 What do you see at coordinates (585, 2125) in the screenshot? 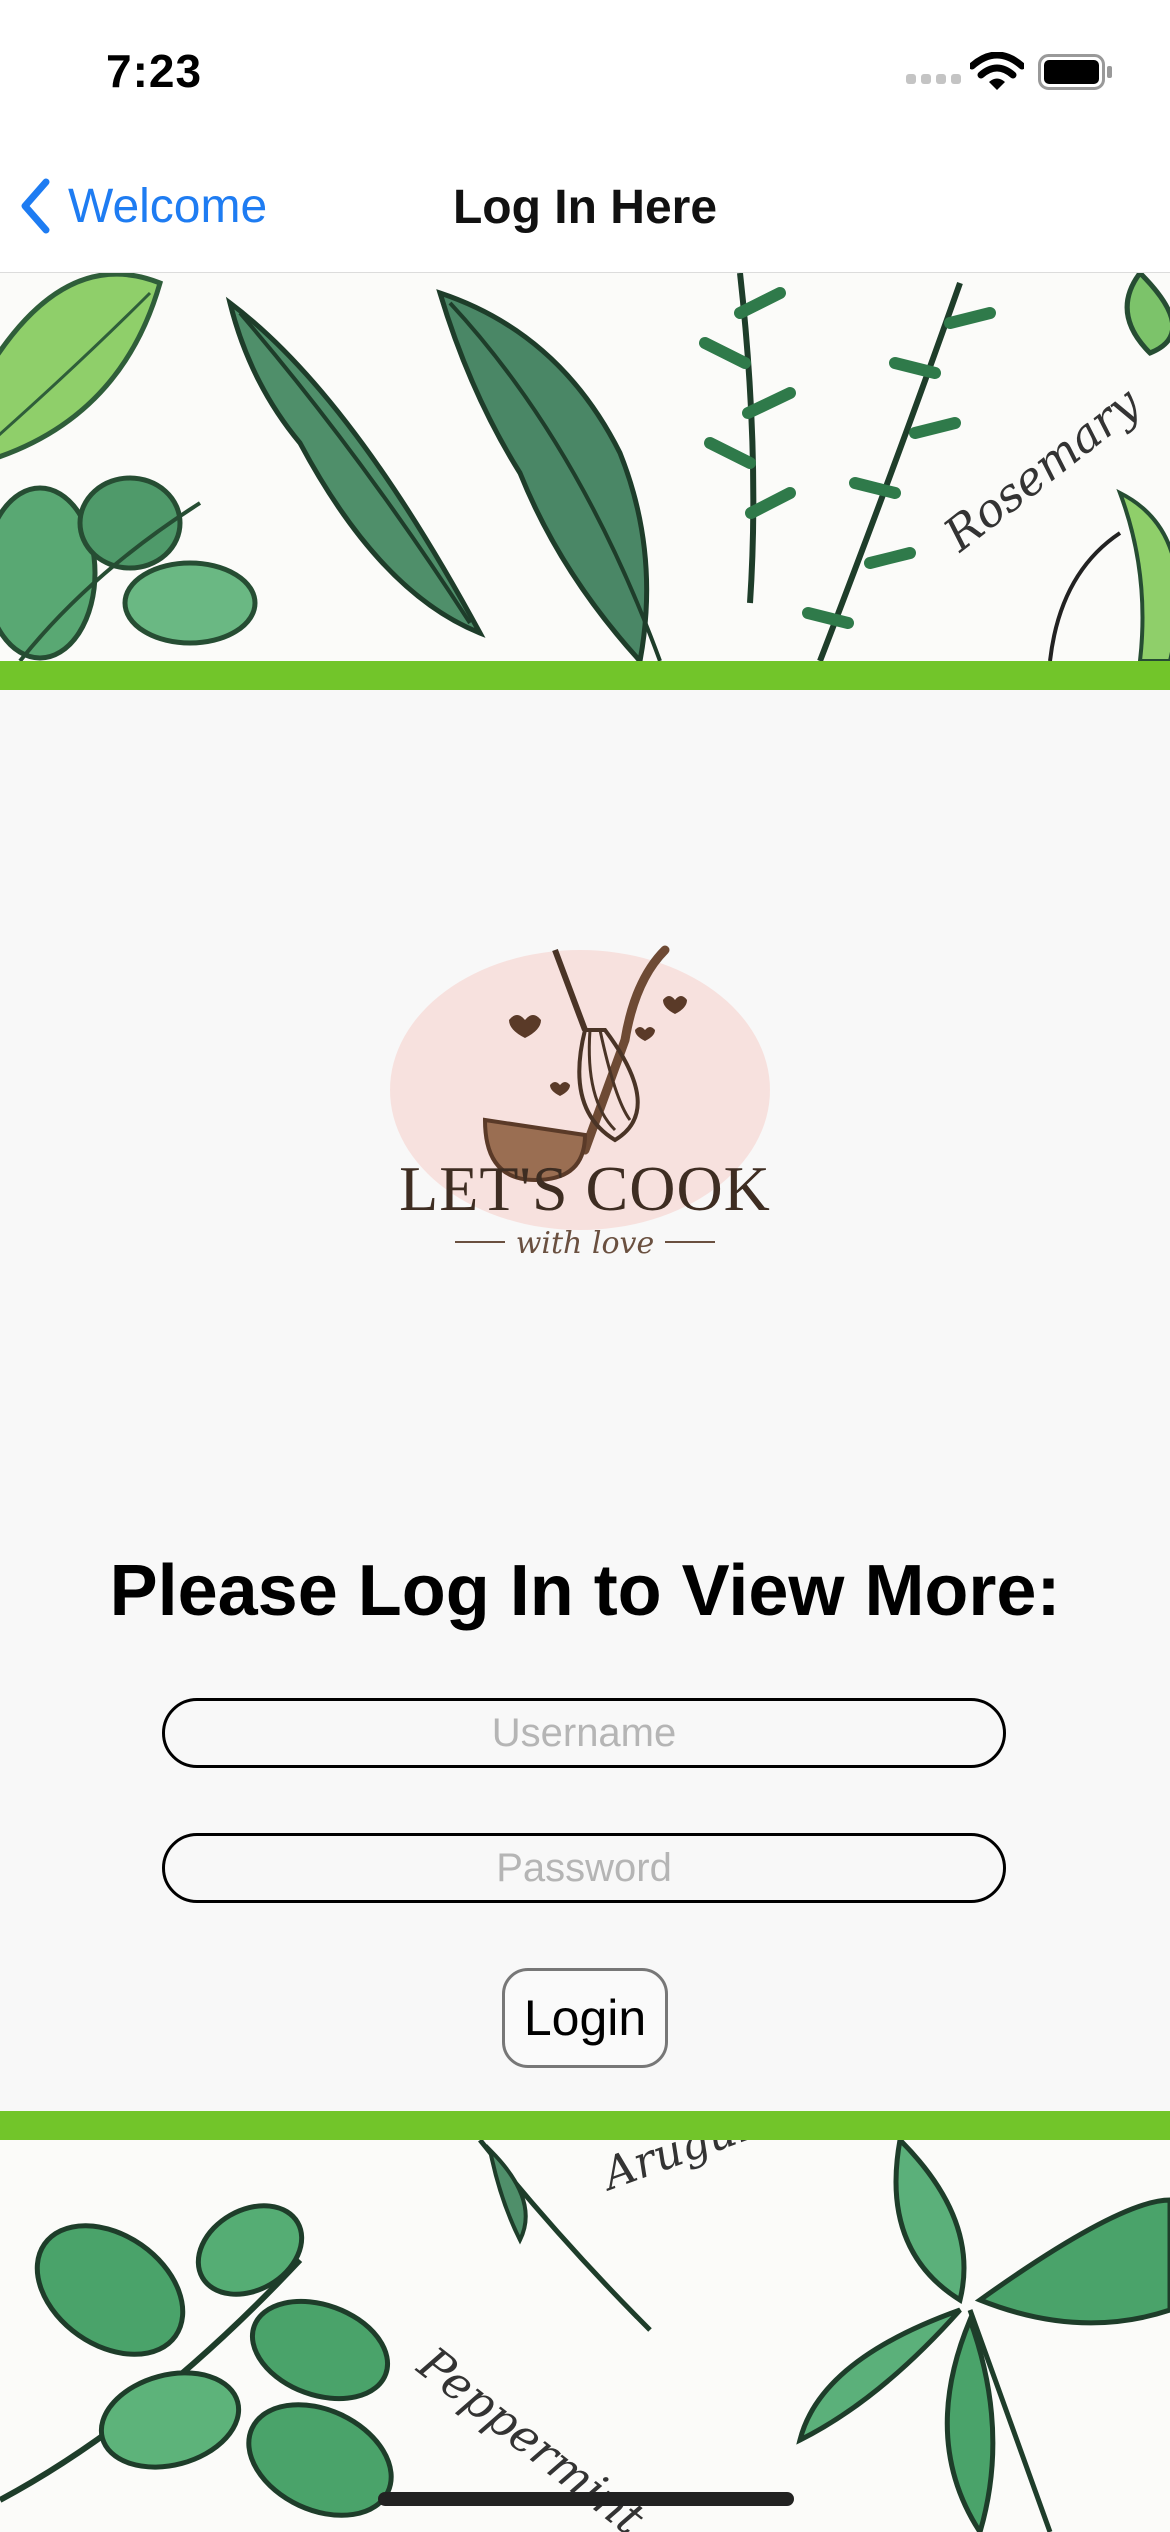
I see `green-stripe-bottom` at bounding box center [585, 2125].